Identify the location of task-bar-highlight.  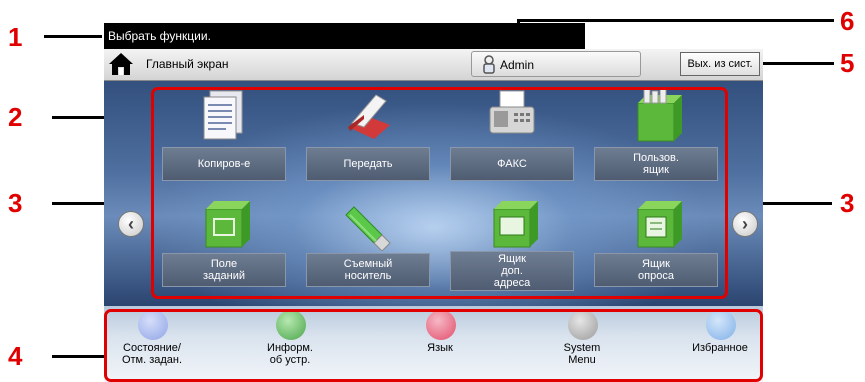
(433, 345).